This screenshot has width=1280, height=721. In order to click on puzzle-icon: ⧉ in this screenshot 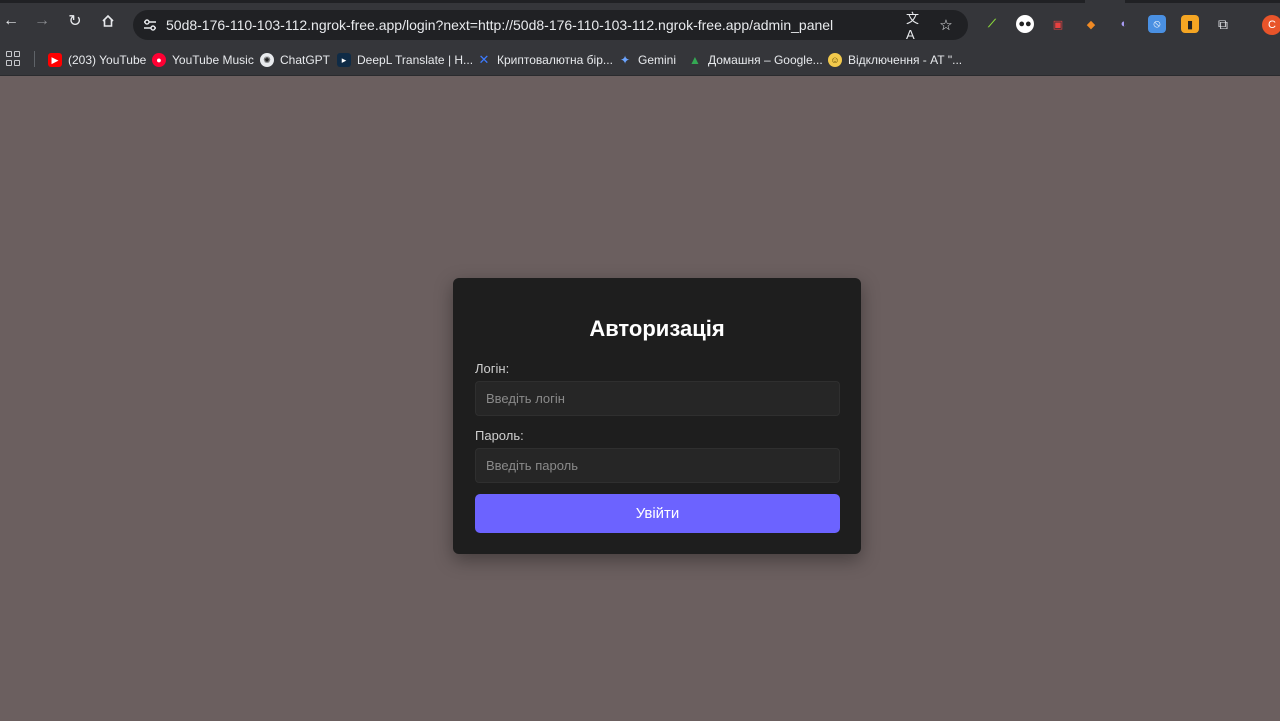, I will do `click(1223, 23)`.